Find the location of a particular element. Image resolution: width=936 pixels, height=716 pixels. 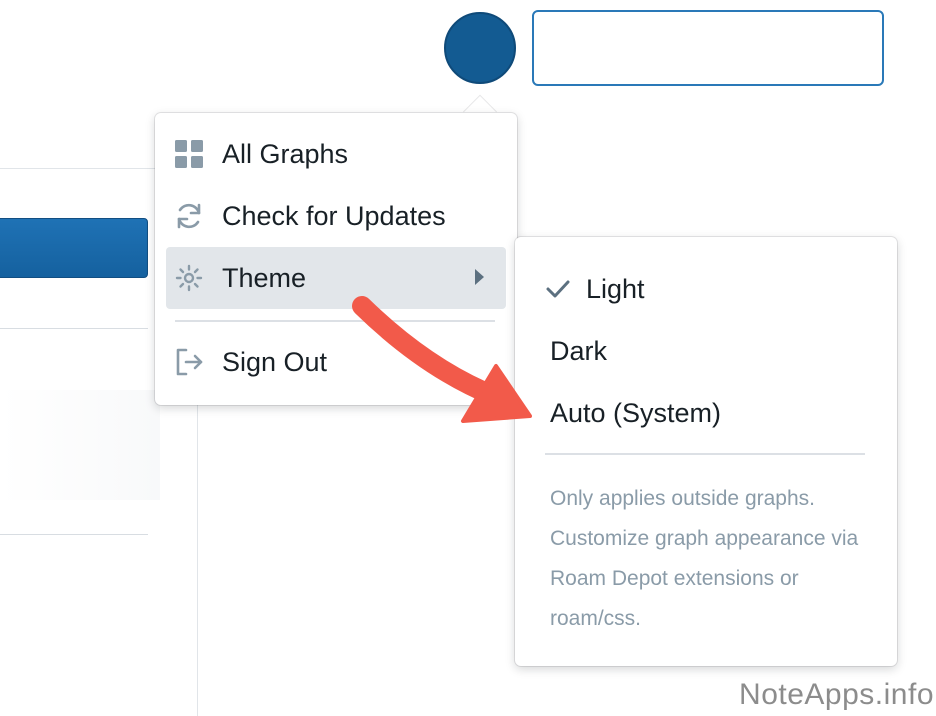

menu-item-check-updates: Check for Updates is located at coordinates (336, 216).